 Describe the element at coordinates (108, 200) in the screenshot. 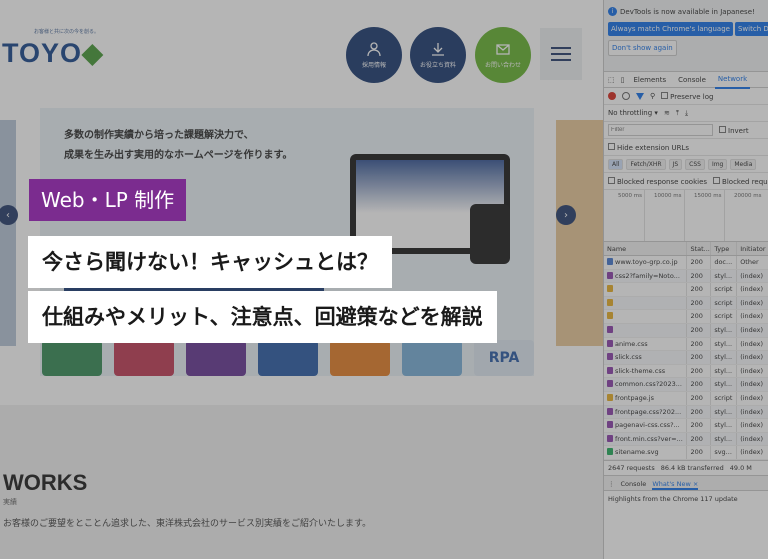

I see `category-badge: Web・LP 制作` at that location.